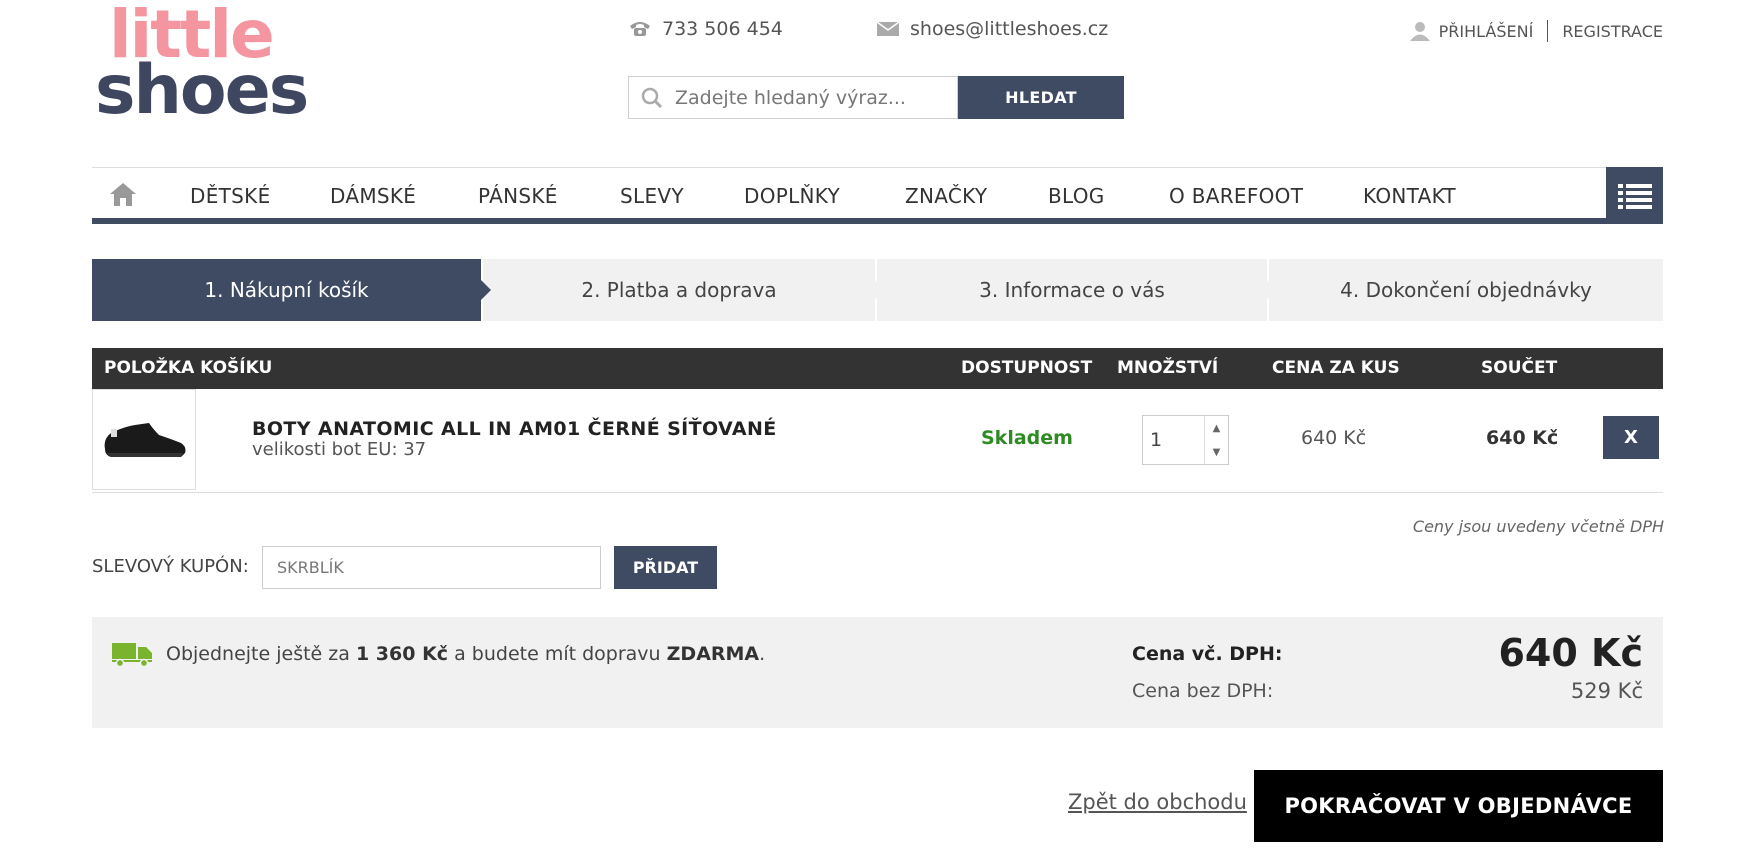  I want to click on search-button: HLEDAT, so click(1041, 97).